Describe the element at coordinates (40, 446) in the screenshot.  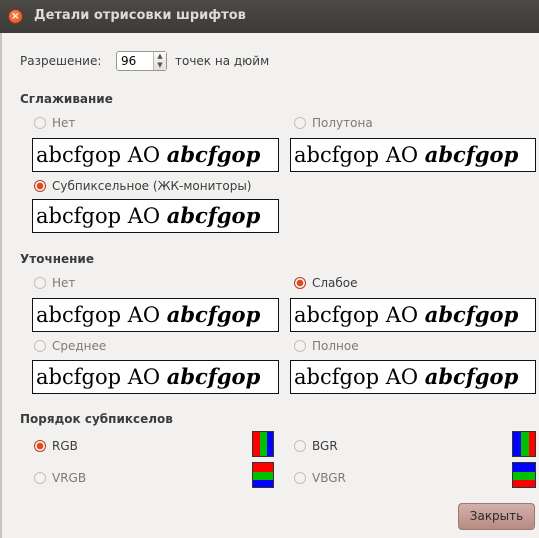
I see `order-rgb-radio` at that location.